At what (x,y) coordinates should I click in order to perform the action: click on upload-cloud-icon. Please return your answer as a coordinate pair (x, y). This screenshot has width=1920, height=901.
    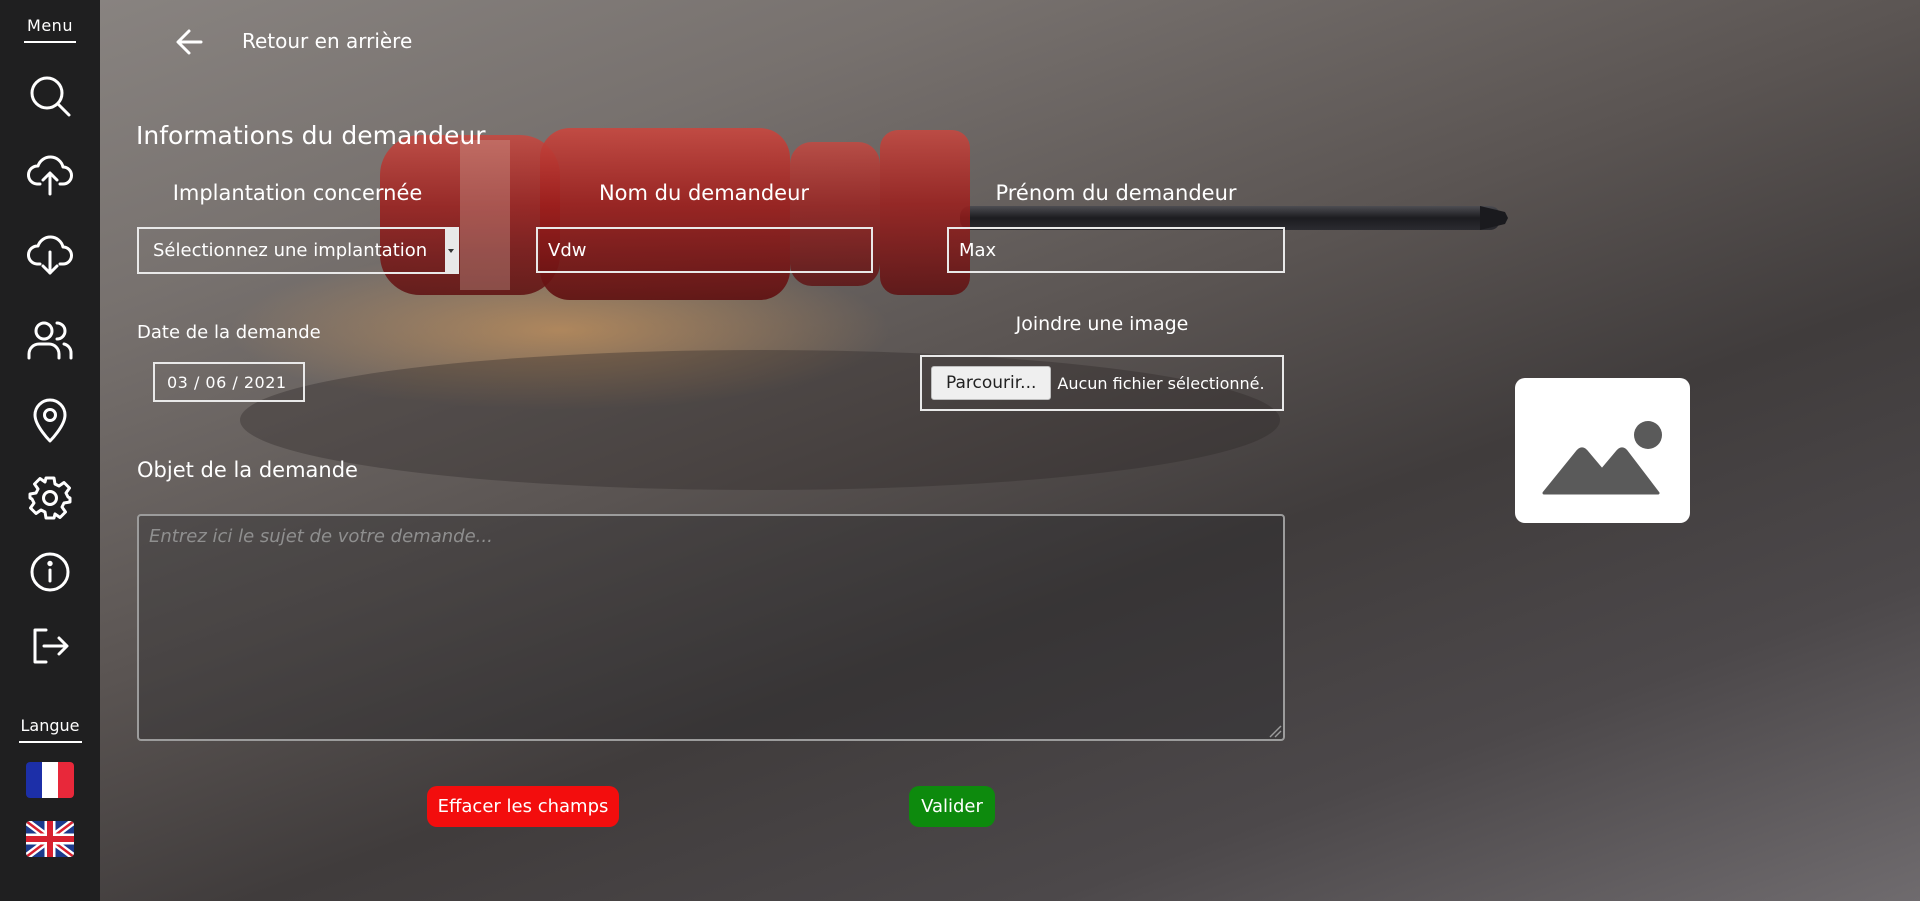
    Looking at the image, I should click on (50, 174).